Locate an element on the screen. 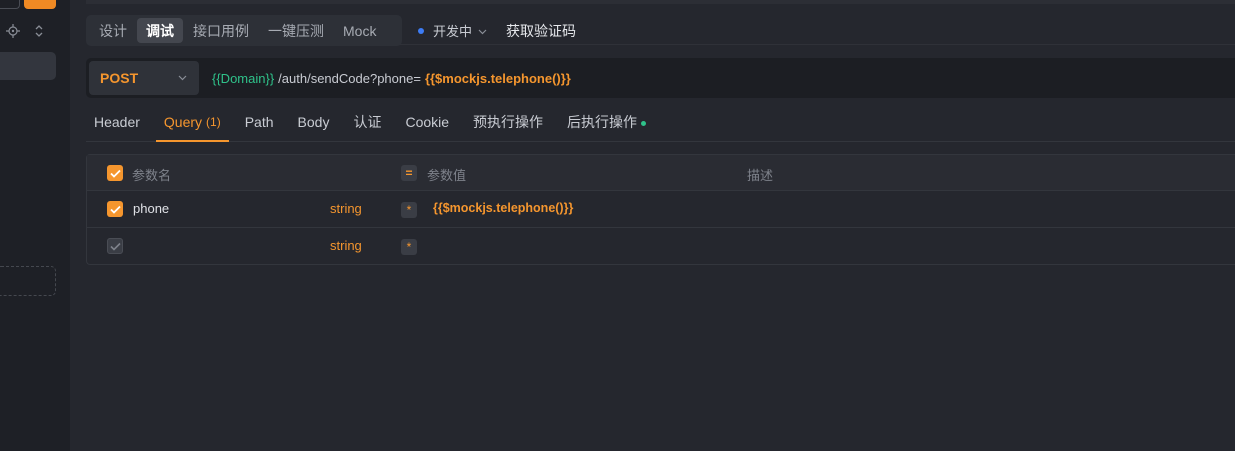 This screenshot has height=451, width=1235. tab-label: Body is located at coordinates (313, 121).